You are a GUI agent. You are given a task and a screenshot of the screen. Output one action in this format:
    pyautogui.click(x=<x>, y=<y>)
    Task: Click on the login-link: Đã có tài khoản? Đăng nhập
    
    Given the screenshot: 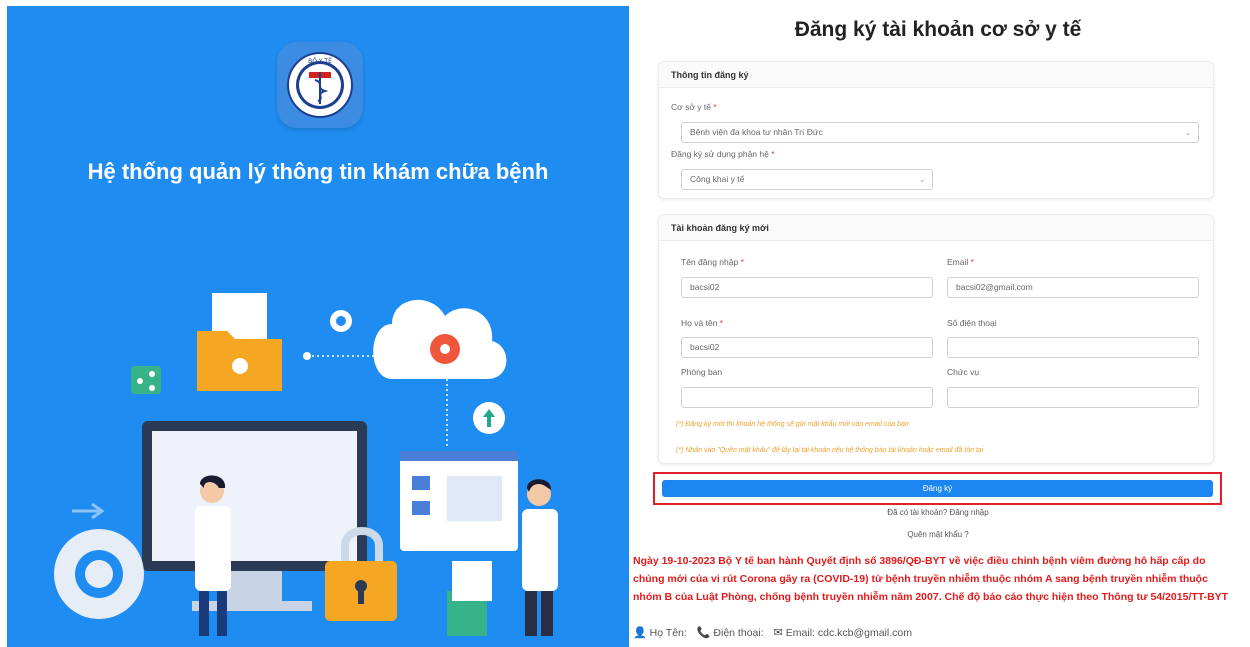 What is the action you would take?
    pyautogui.click(x=938, y=512)
    